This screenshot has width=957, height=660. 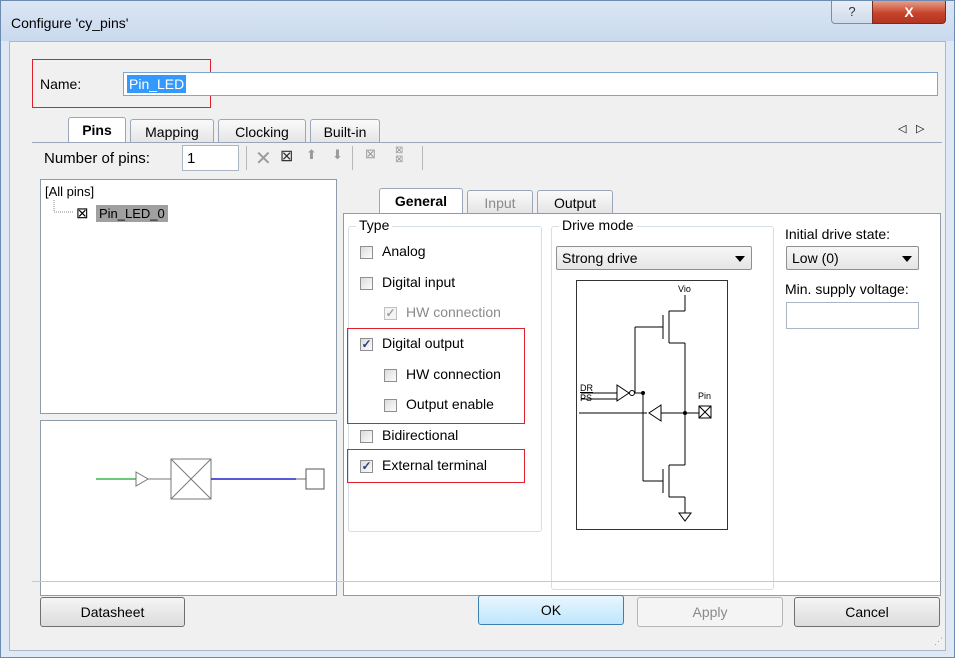 I want to click on add-pin-icon: ⊠, so click(x=286, y=156).